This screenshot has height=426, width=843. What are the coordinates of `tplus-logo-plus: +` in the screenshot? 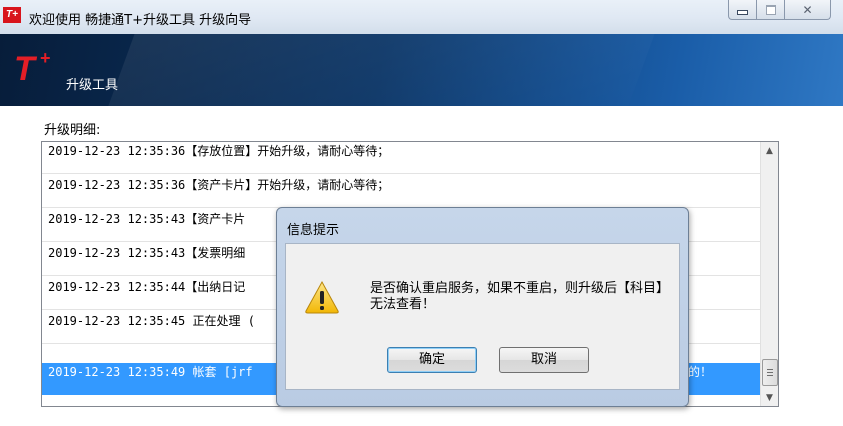 It's located at (45, 58).